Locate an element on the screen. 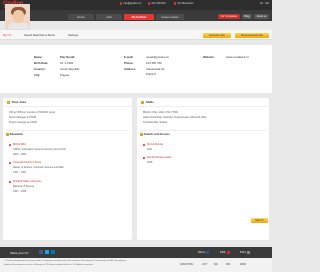 This screenshot has width=320, height=272. export-word-button: Word is located at coordinates (203, 252).